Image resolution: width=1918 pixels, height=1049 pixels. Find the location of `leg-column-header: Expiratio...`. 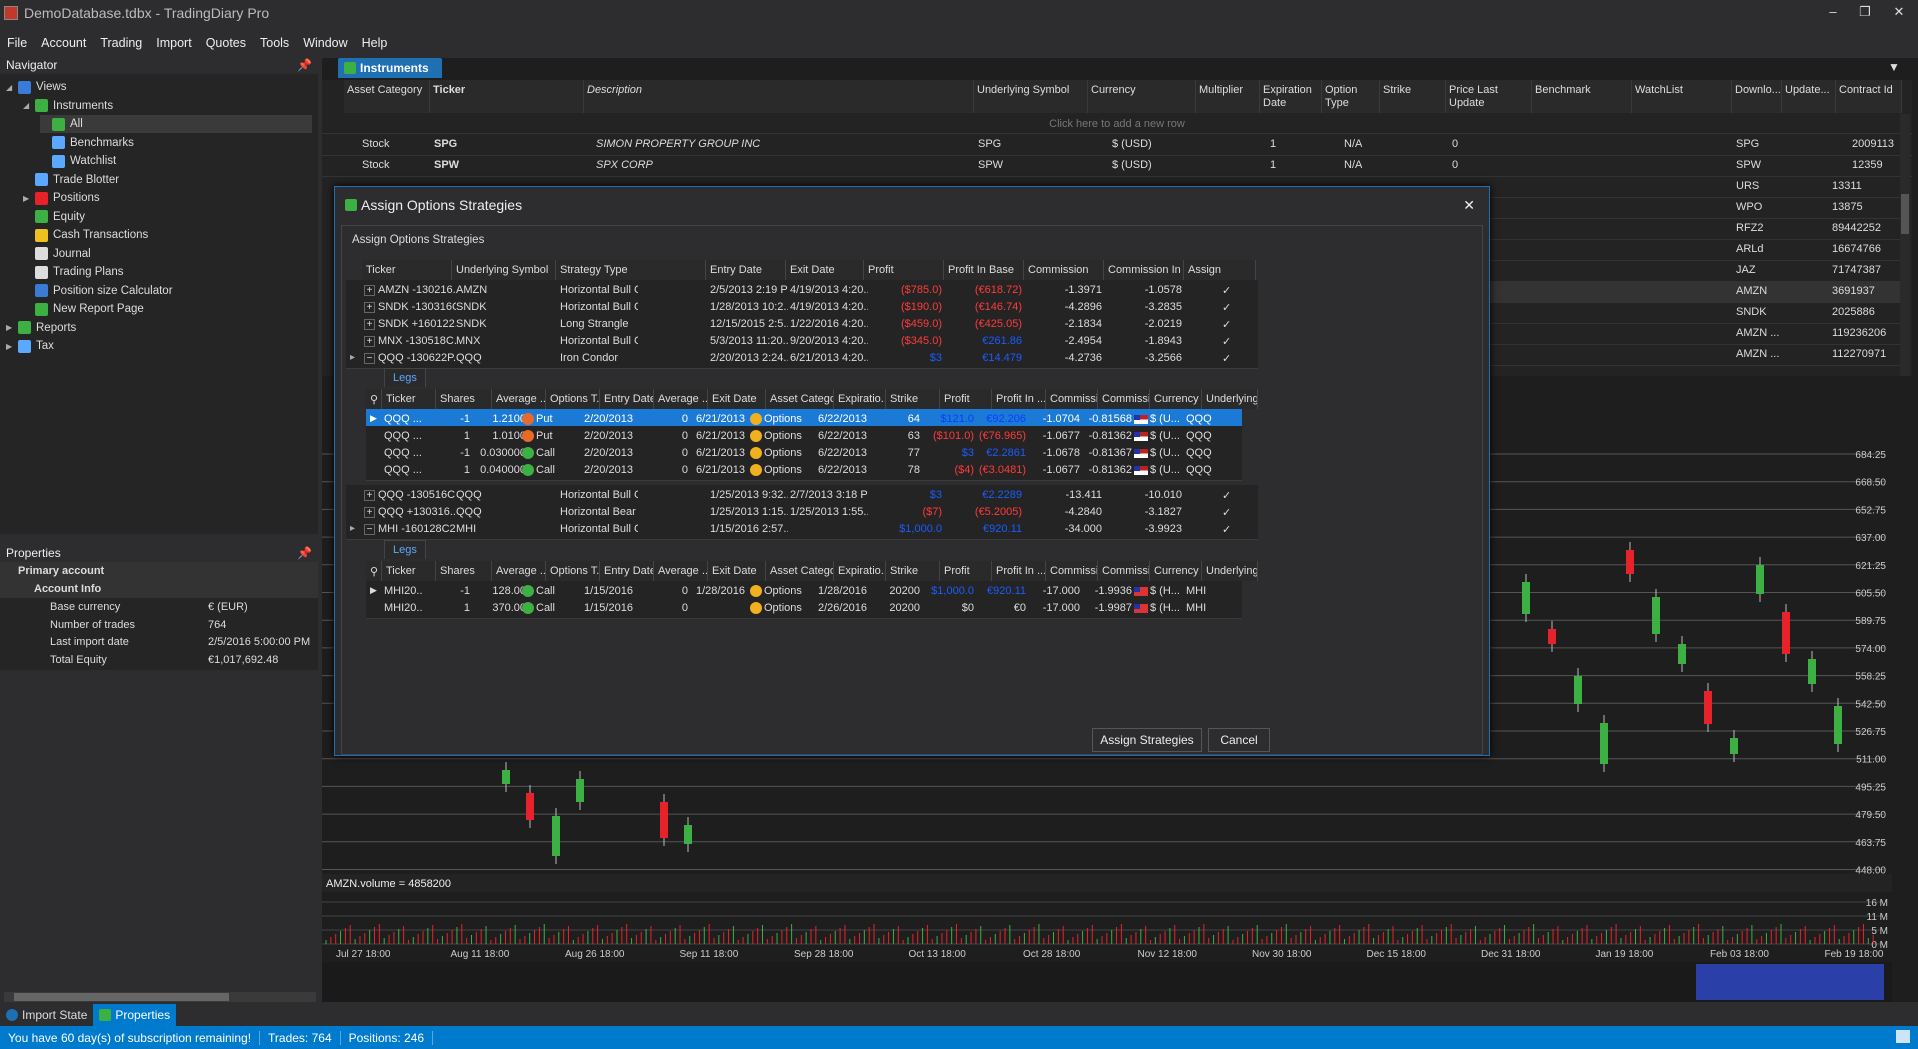

leg-column-header: Expiratio... is located at coordinates (860, 399).